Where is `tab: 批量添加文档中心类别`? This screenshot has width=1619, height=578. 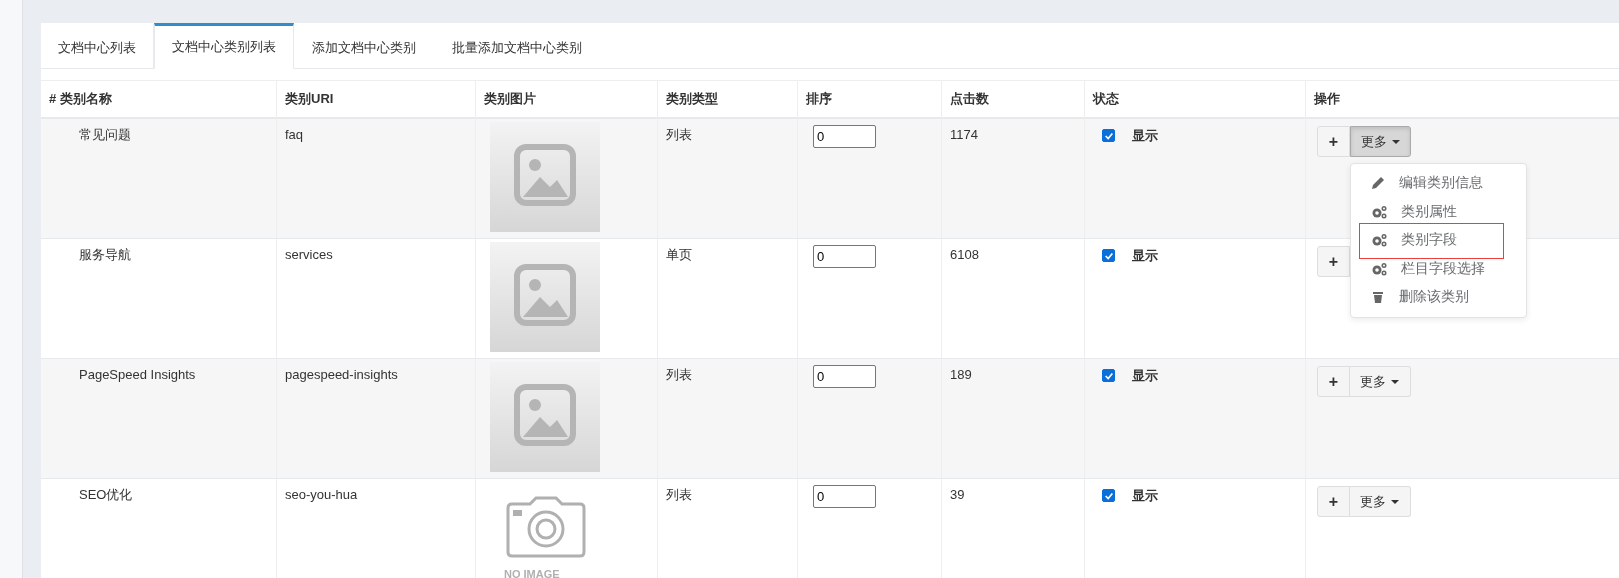
tab: 批量添加文档中心类别 is located at coordinates (517, 46).